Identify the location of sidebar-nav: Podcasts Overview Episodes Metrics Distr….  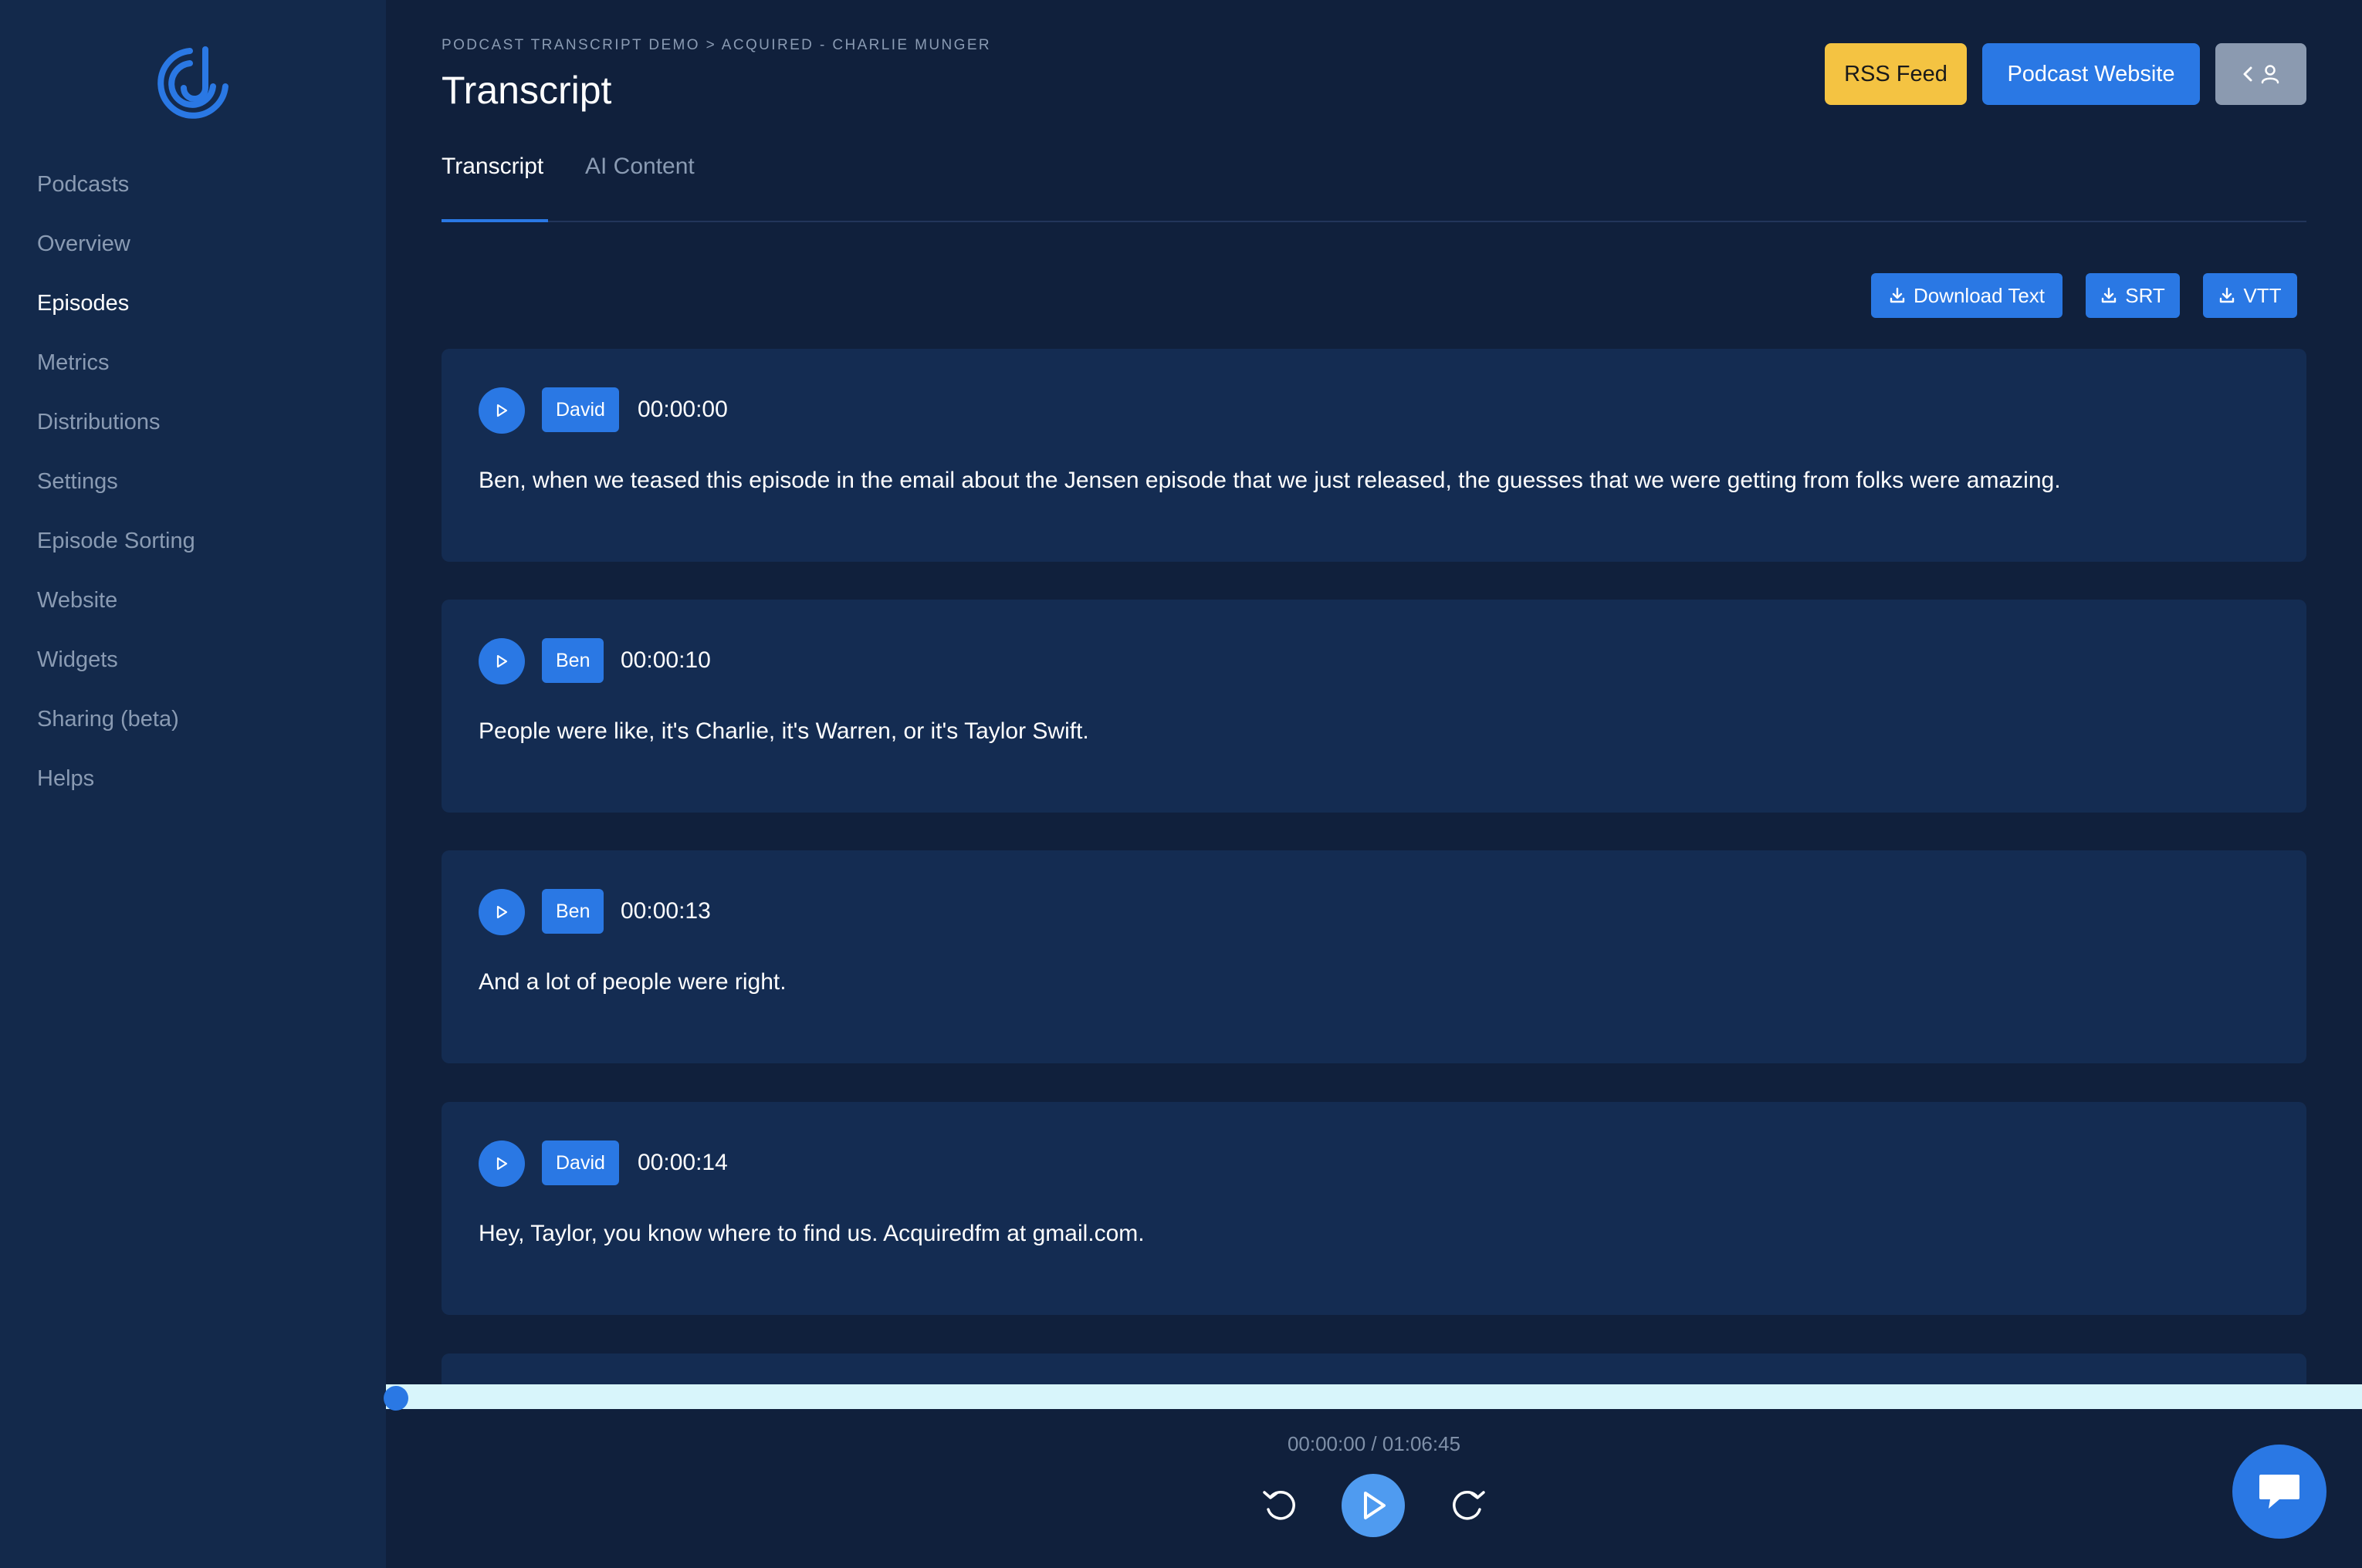
(116, 493).